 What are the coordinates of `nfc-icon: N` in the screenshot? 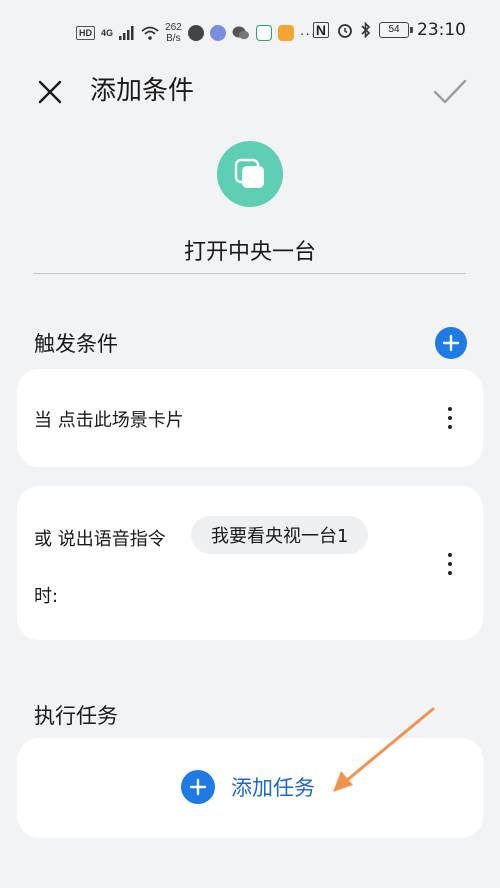 It's located at (320, 30).